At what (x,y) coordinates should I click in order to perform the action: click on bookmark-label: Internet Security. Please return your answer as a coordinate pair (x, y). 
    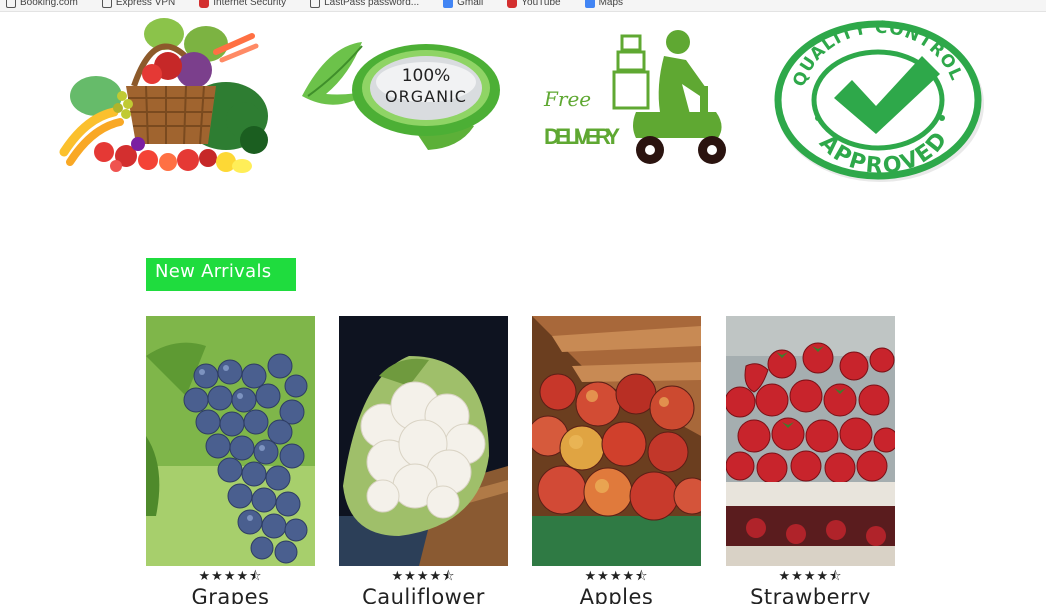
    Looking at the image, I should click on (250, 4).